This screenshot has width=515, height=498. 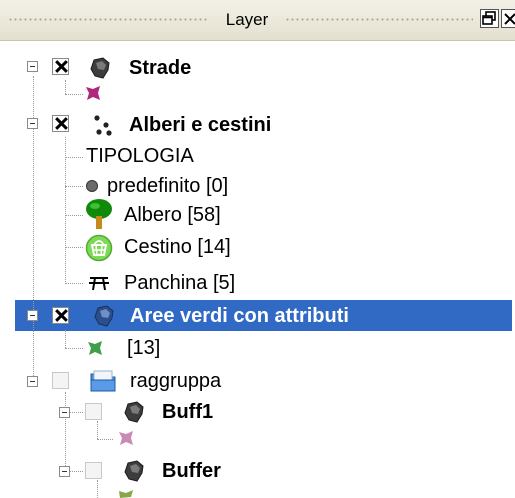 What do you see at coordinates (200, 125) in the screenshot?
I see `layer-name: Alberi e cestini` at bounding box center [200, 125].